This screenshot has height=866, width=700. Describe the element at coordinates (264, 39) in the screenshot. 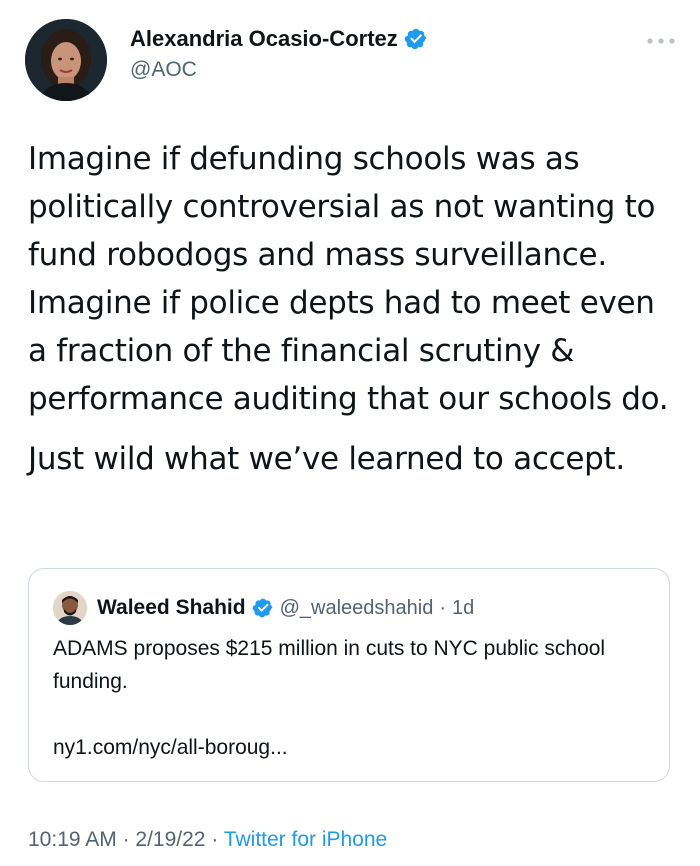

I see `author-name: Alexandria Ocasio-Cortez` at that location.